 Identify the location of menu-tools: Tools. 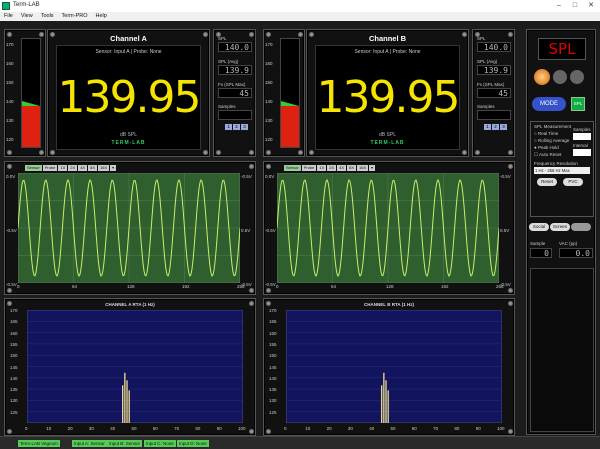
(47, 16).